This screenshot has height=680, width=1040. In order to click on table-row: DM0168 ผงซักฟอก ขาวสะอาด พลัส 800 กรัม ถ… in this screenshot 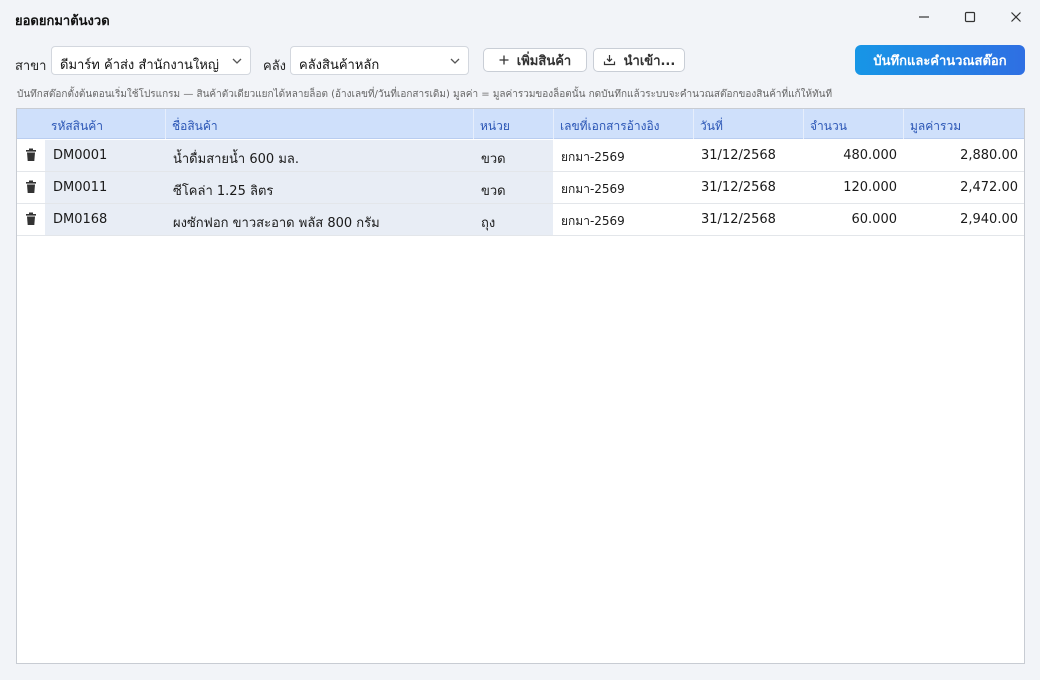, I will do `click(520, 220)`.